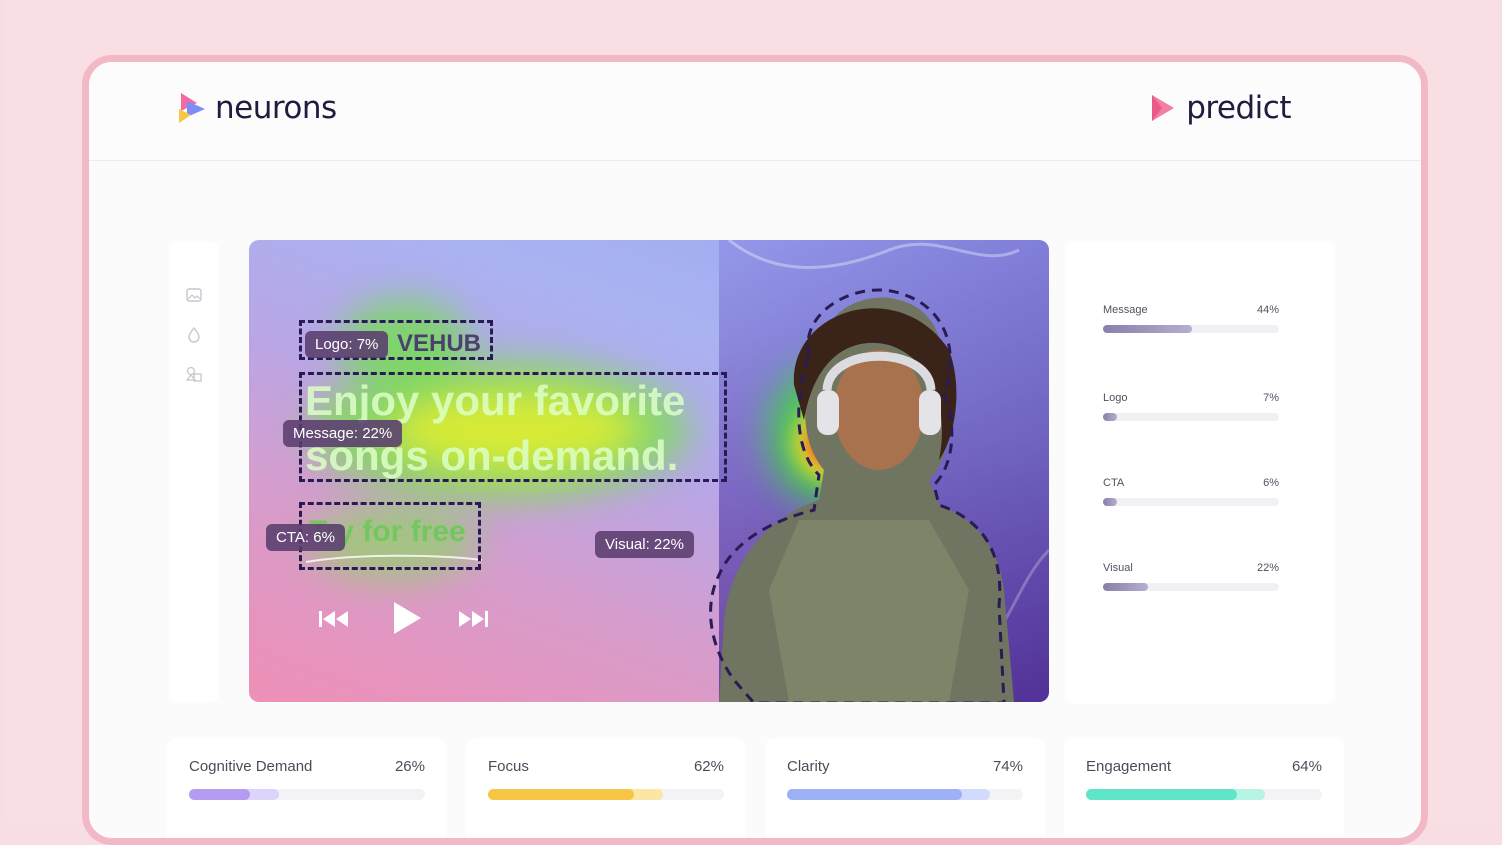 The height and width of the screenshot is (845, 1502). What do you see at coordinates (1114, 483) in the screenshot?
I see `stat-label: CTA` at bounding box center [1114, 483].